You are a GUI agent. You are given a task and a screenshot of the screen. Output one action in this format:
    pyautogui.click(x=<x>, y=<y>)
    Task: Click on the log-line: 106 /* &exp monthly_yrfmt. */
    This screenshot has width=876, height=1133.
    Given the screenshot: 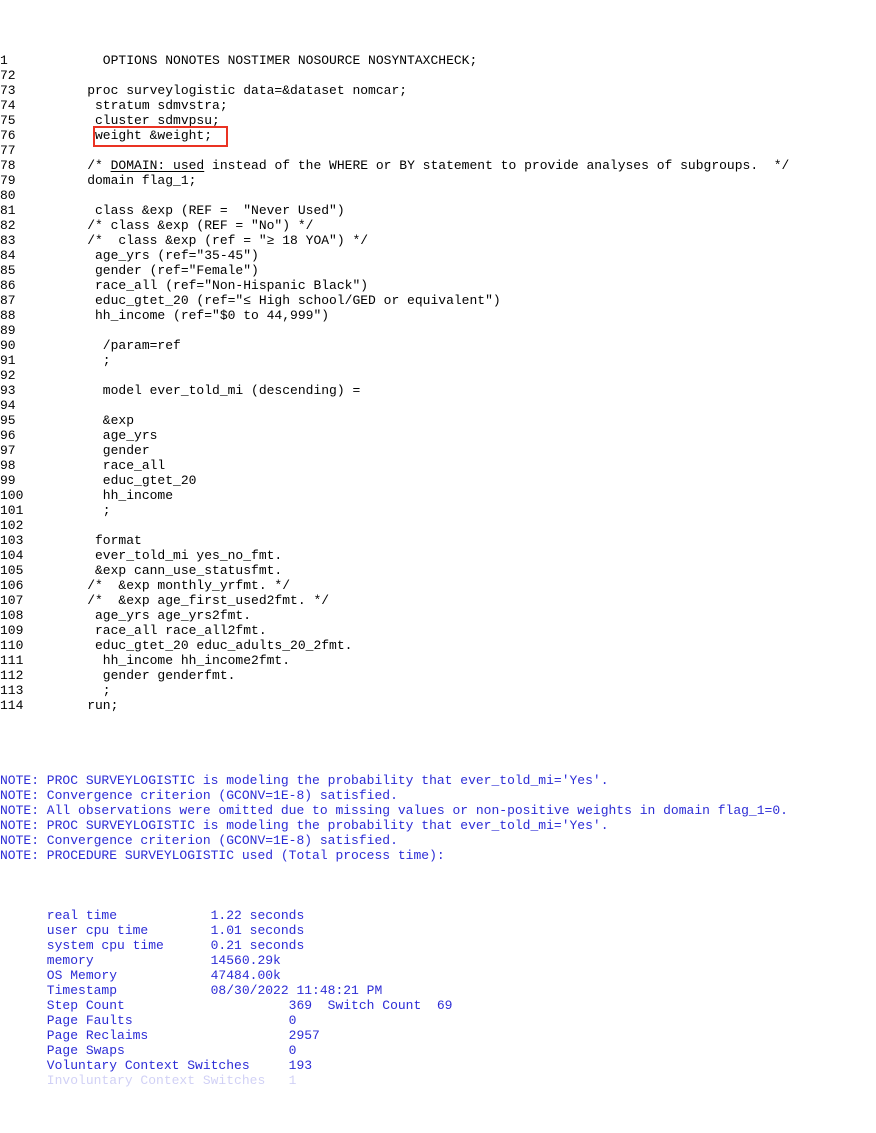 What is the action you would take?
    pyautogui.click(x=438, y=585)
    